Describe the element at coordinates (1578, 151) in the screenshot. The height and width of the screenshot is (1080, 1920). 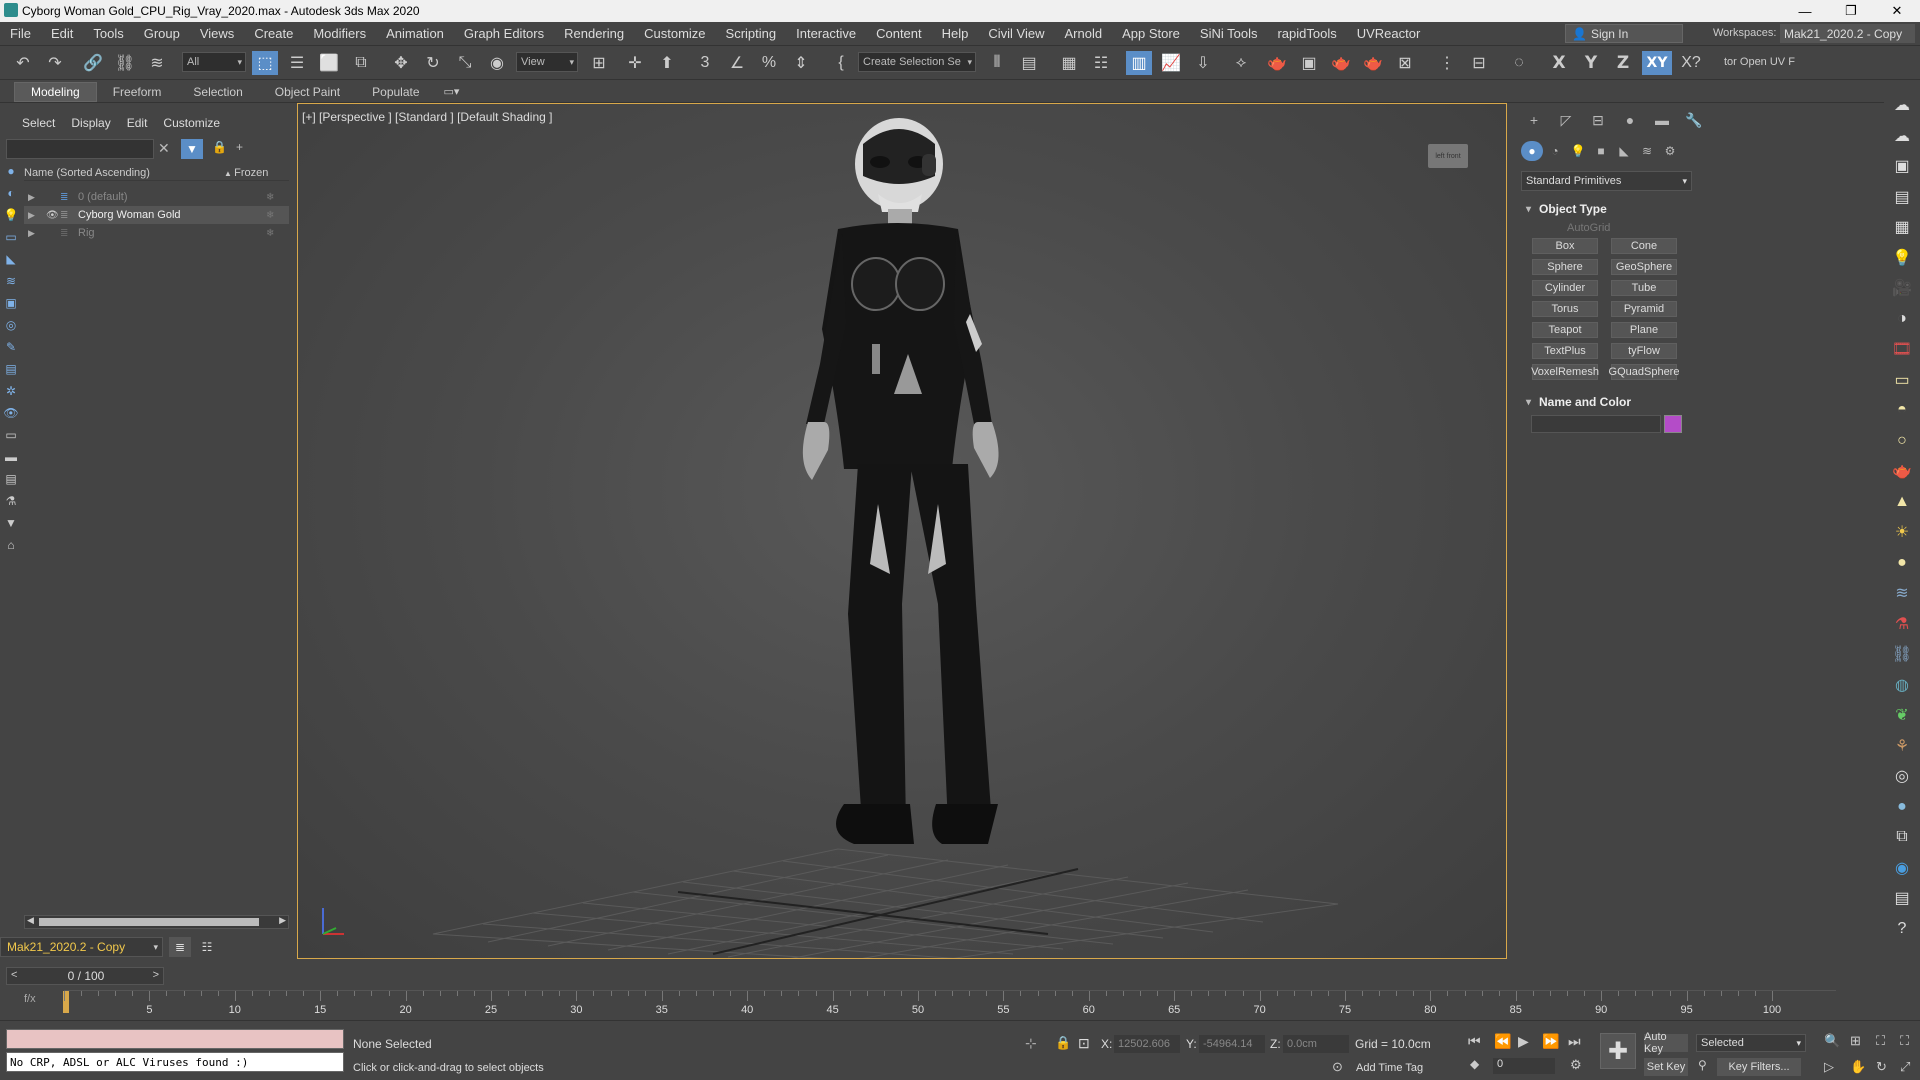
I see `lights-icon: 💡` at that location.